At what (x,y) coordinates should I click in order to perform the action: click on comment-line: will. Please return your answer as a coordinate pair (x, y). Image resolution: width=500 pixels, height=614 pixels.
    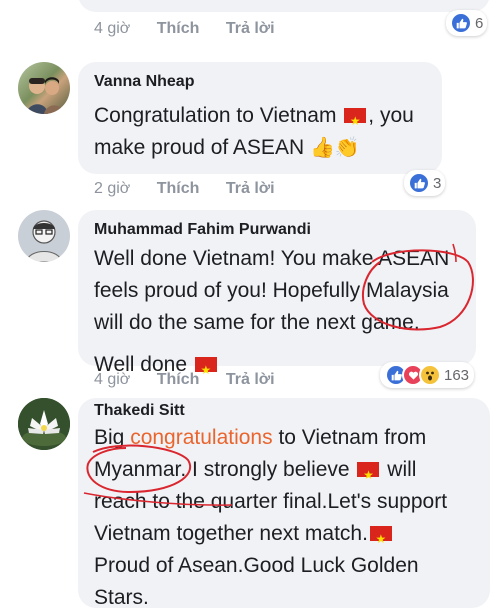
    Looking at the image, I should click on (399, 469).